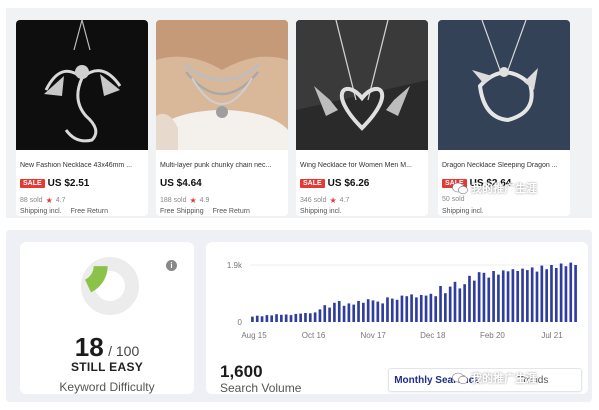 This screenshot has width=599, height=410. What do you see at coordinates (460, 378) in the screenshot?
I see `wechat-logo-icon` at bounding box center [460, 378].